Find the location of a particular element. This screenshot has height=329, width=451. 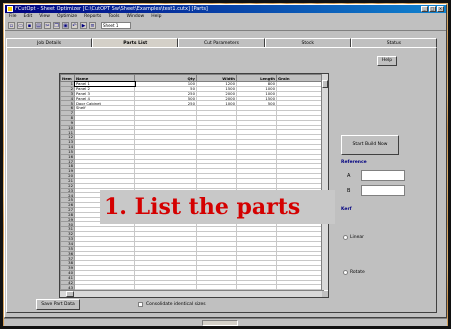

field-b-label: B is located at coordinates (349, 191).